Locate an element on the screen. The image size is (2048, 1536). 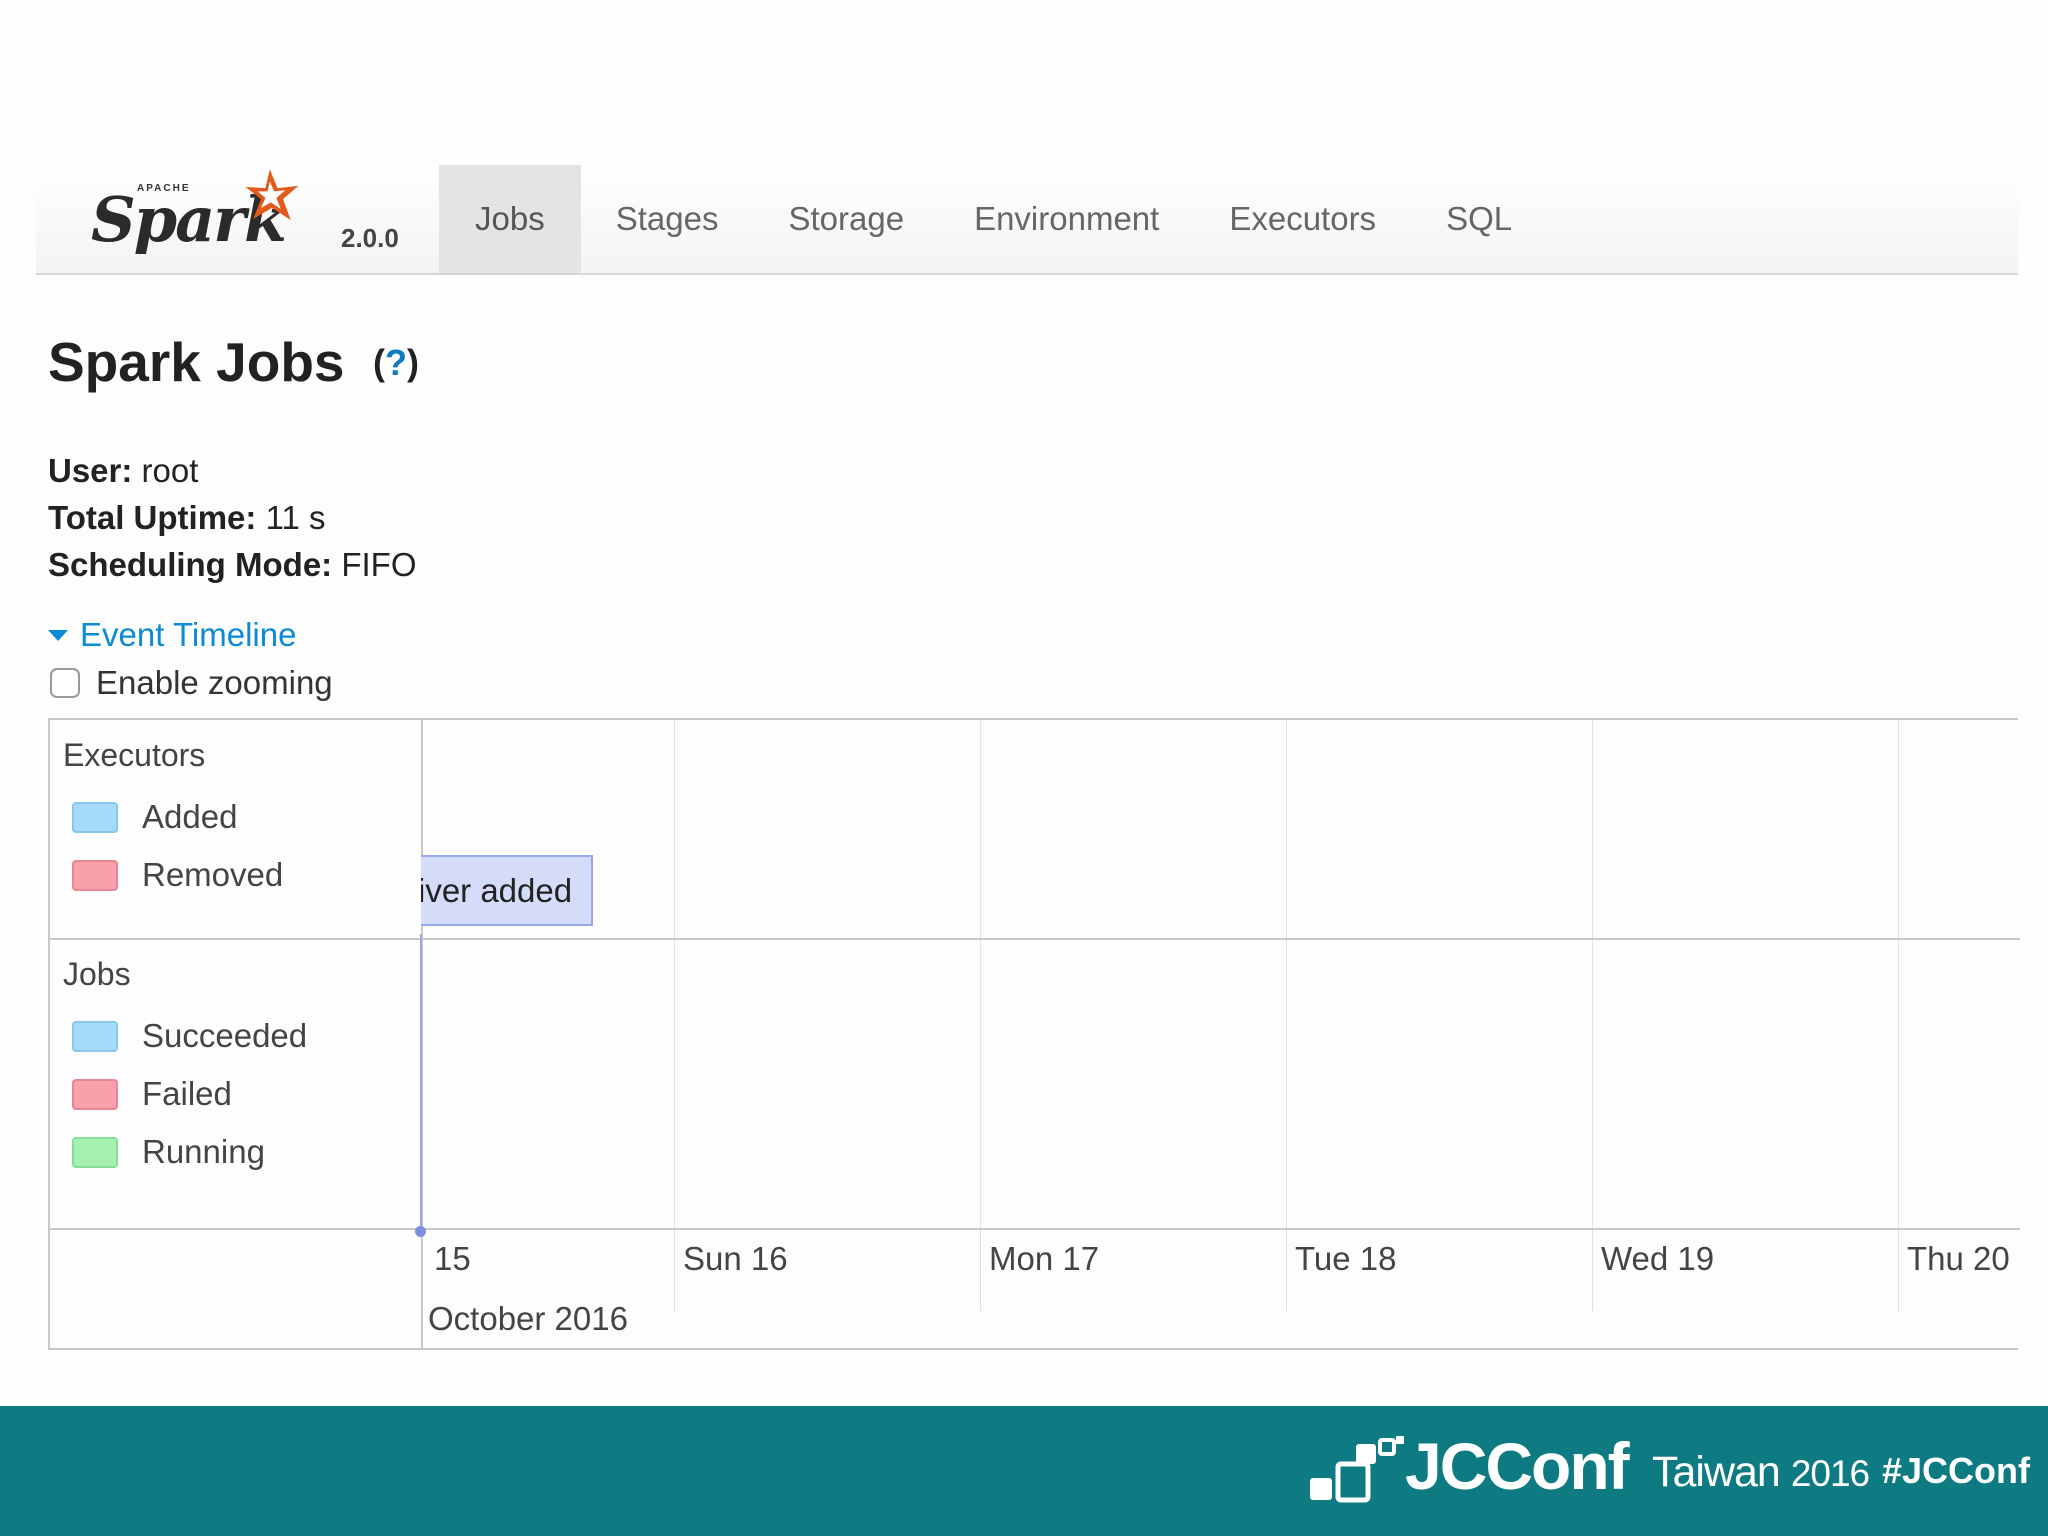
tab-storage: Storage is located at coordinates (846, 219).